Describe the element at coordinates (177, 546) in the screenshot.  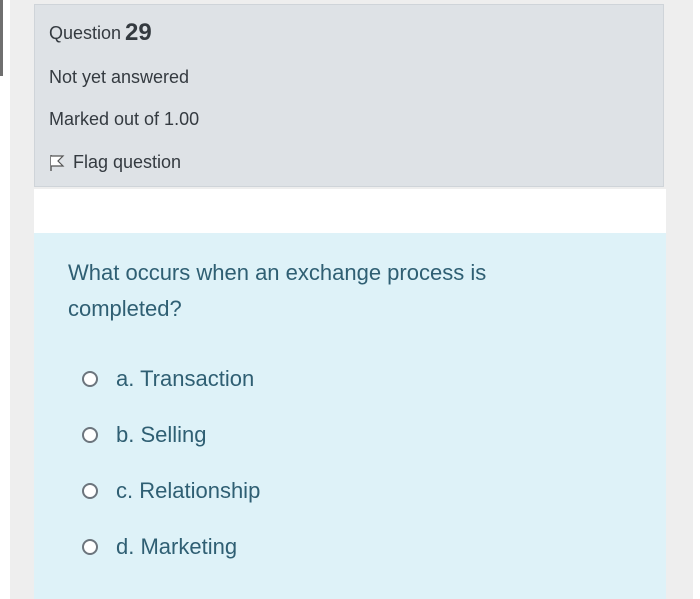
I see `answer-label: d. Marketing` at that location.